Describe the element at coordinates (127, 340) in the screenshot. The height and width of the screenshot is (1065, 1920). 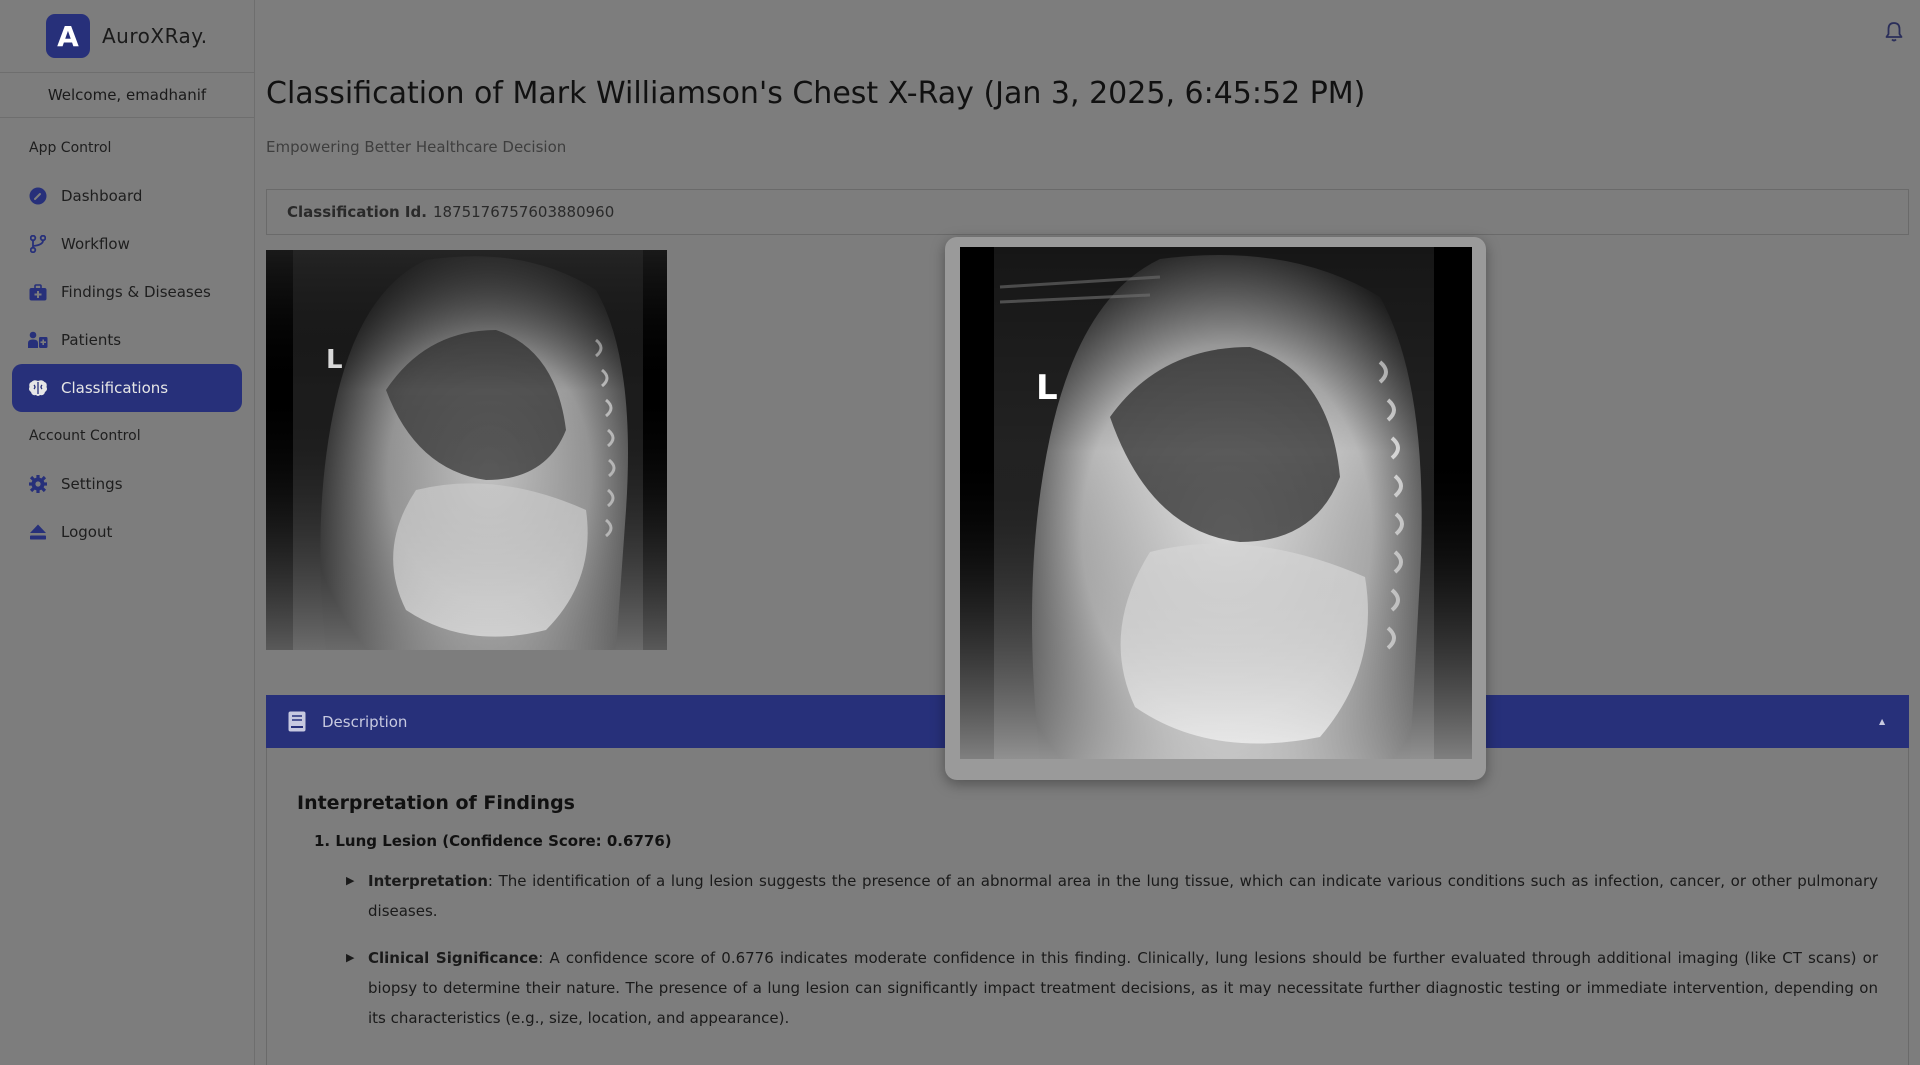
I see `sidebar-item-patients: Patients` at that location.